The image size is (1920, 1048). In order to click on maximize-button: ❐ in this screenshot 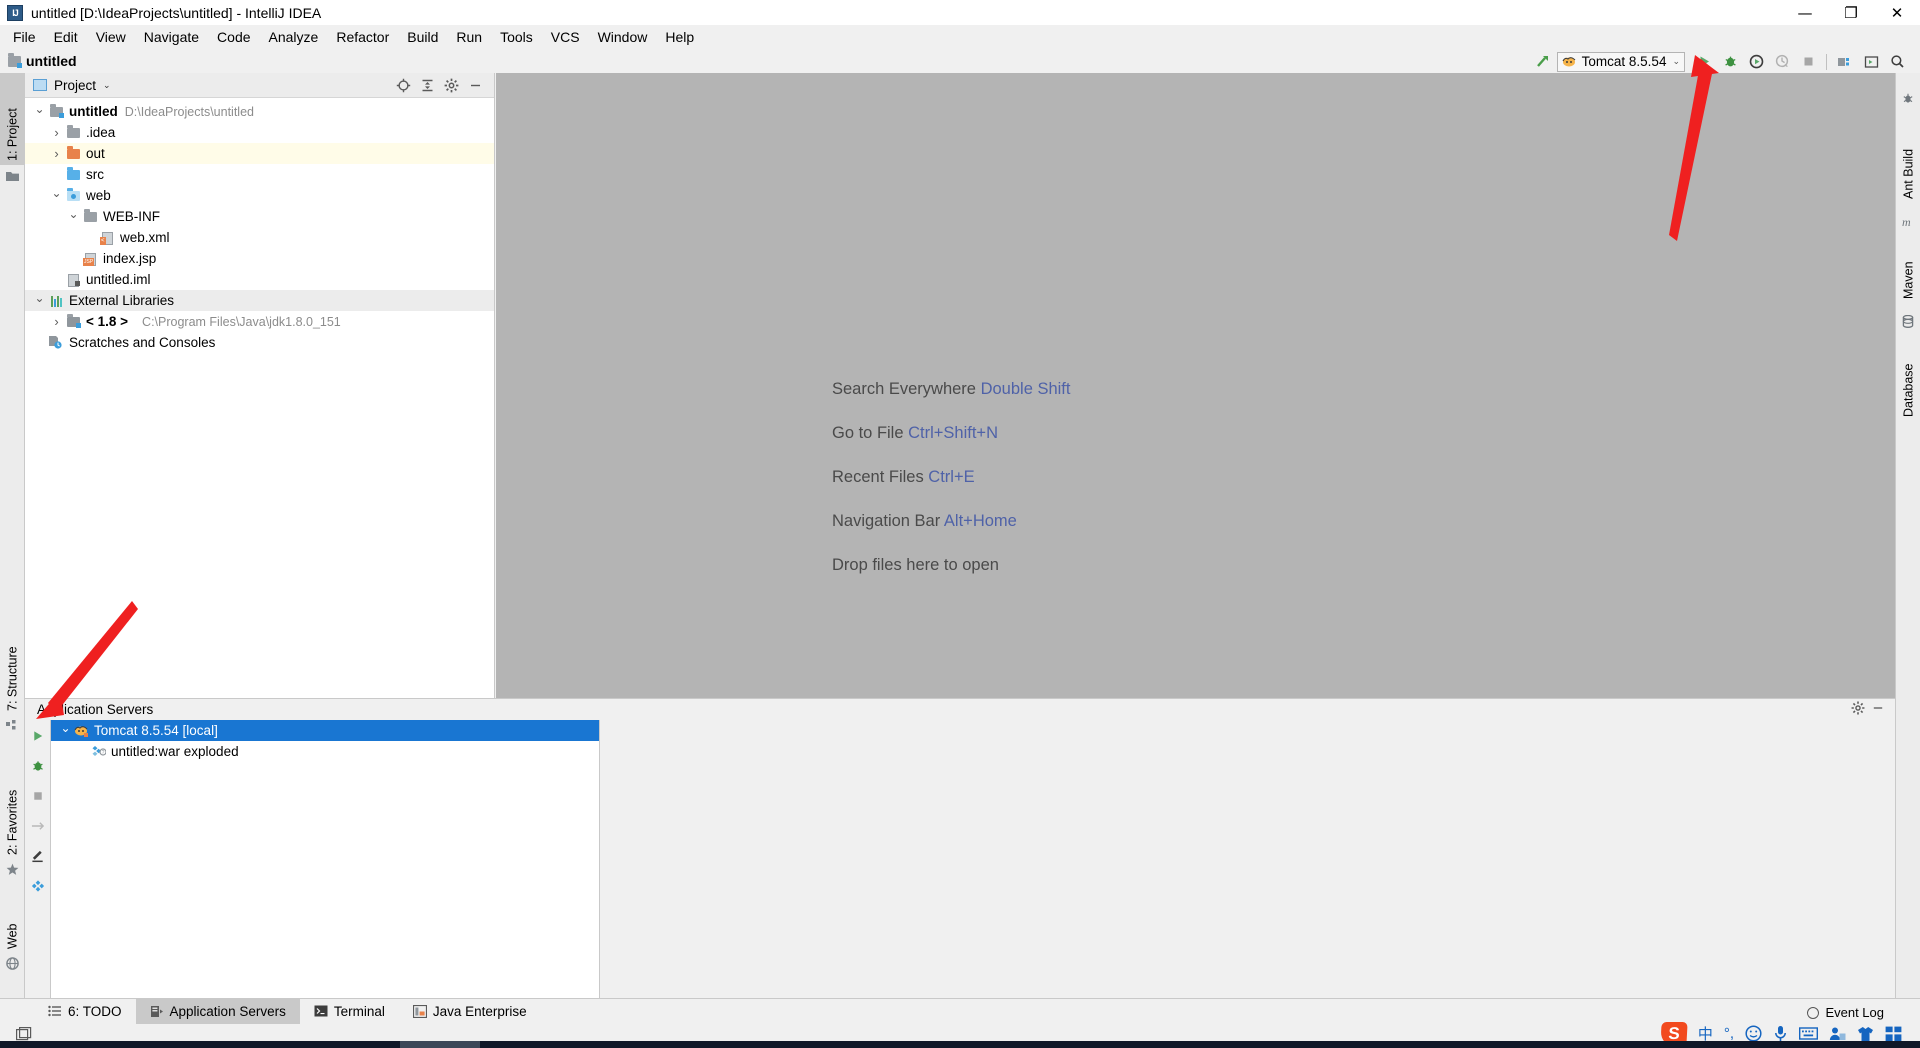, I will do `click(1851, 12)`.